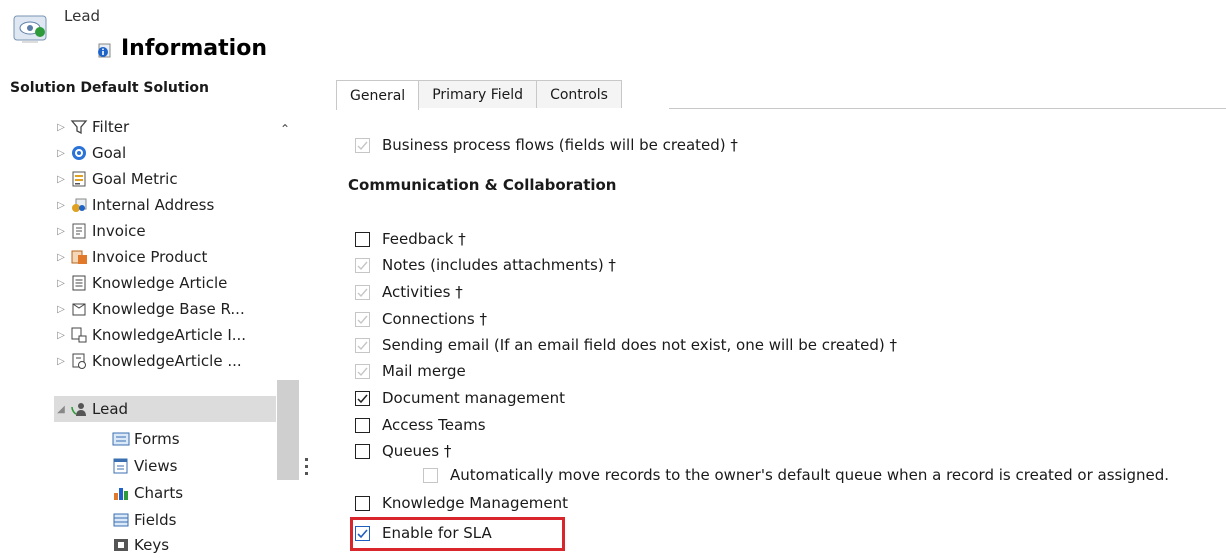  Describe the element at coordinates (434, 425) in the screenshot. I see `access-teams-label: Access Teams` at that location.